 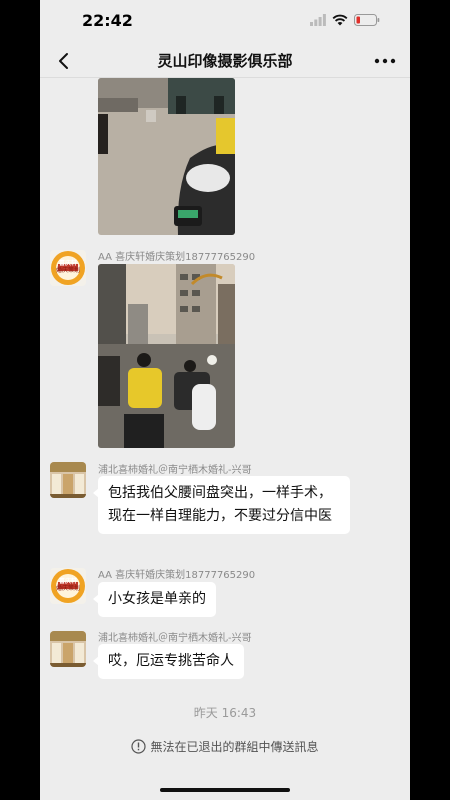 I want to click on message-photo-motorbikes, so click(x=166, y=356).